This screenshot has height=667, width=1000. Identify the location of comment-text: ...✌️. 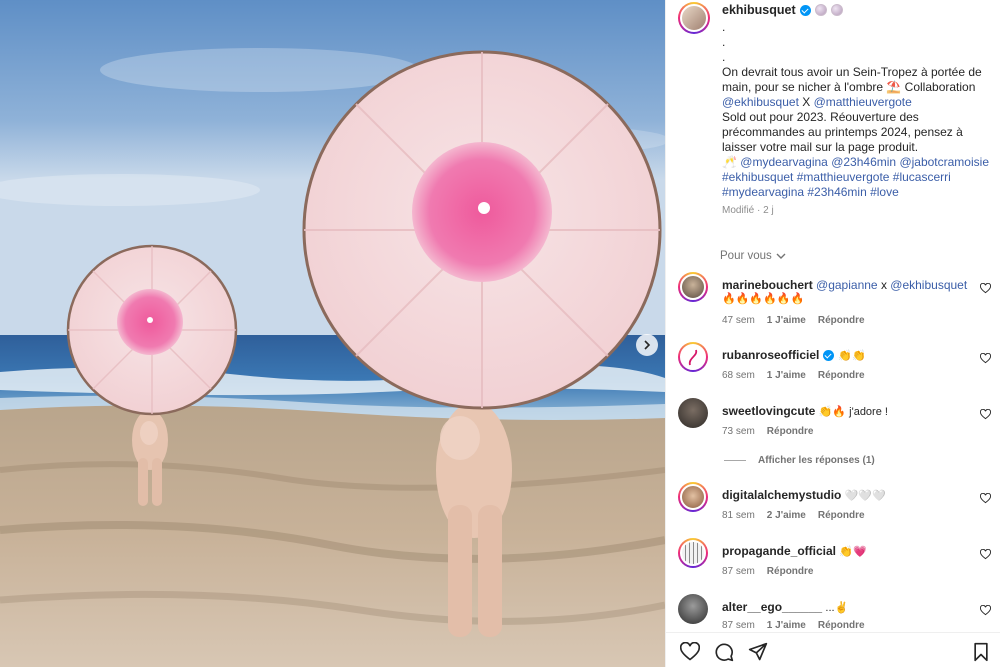
(837, 608).